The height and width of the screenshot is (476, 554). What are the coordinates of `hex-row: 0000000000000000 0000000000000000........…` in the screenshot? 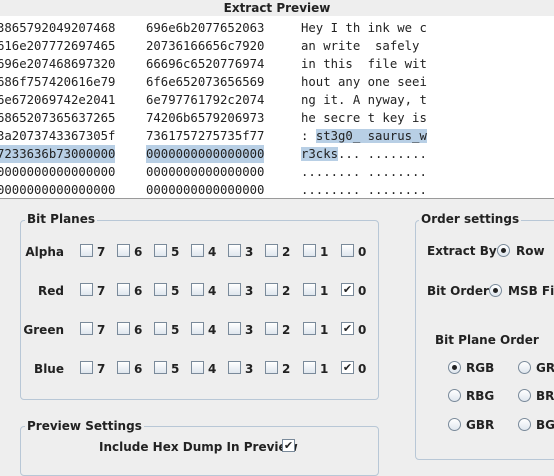 It's located at (277, 189).